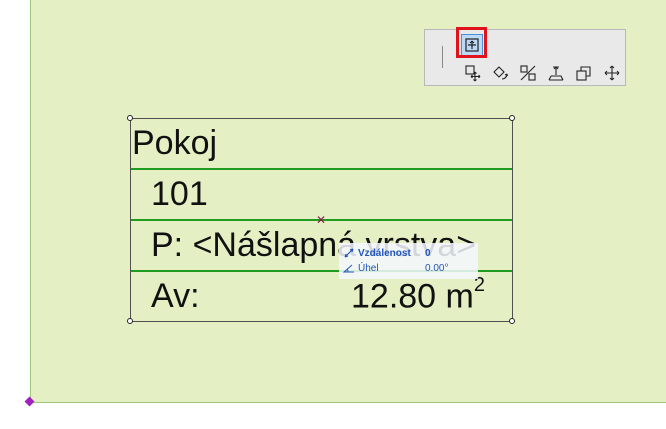 The image size is (666, 429). I want to click on move-button, so click(612, 73).